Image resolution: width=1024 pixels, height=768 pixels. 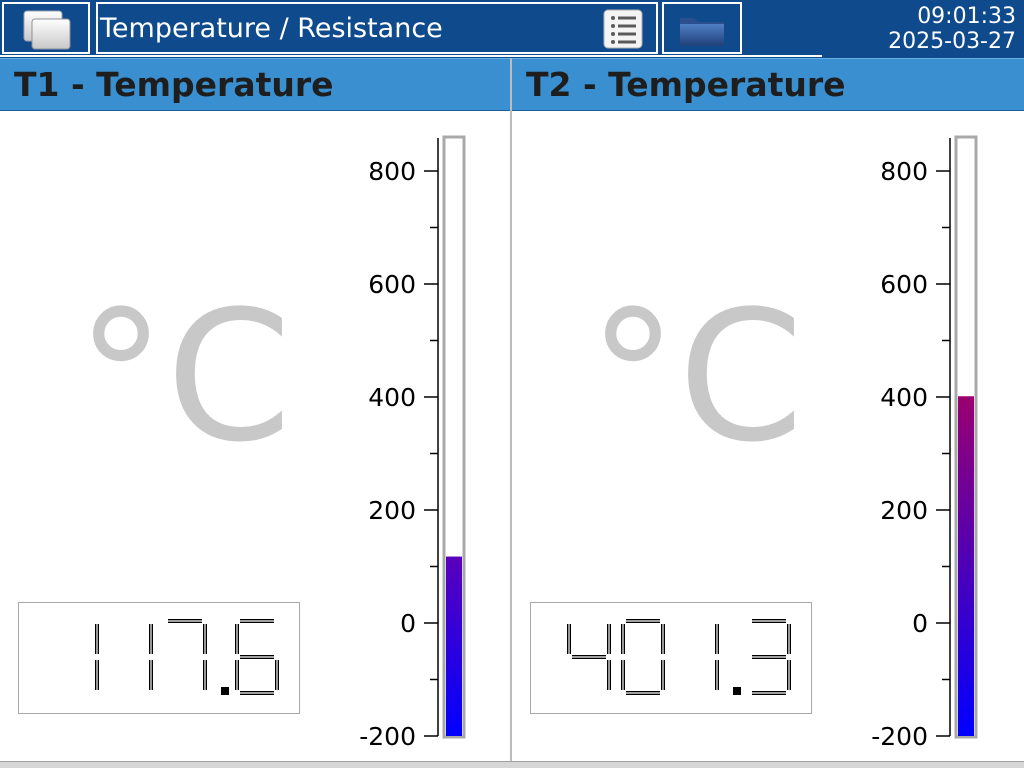 I want to click on window-menu-button, so click(x=46, y=28).